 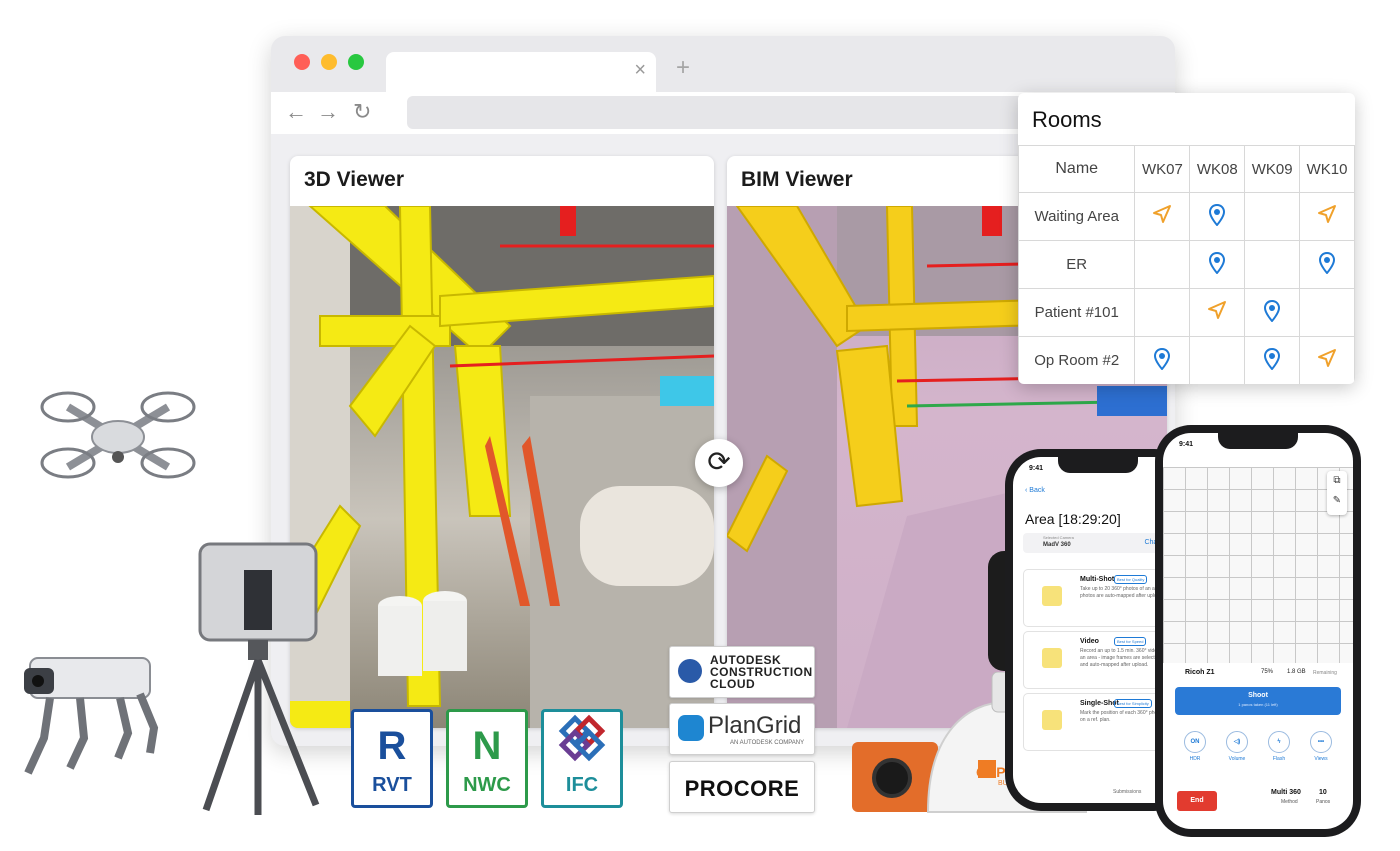 What do you see at coordinates (302, 62) in the screenshot?
I see `close-window-button` at bounding box center [302, 62].